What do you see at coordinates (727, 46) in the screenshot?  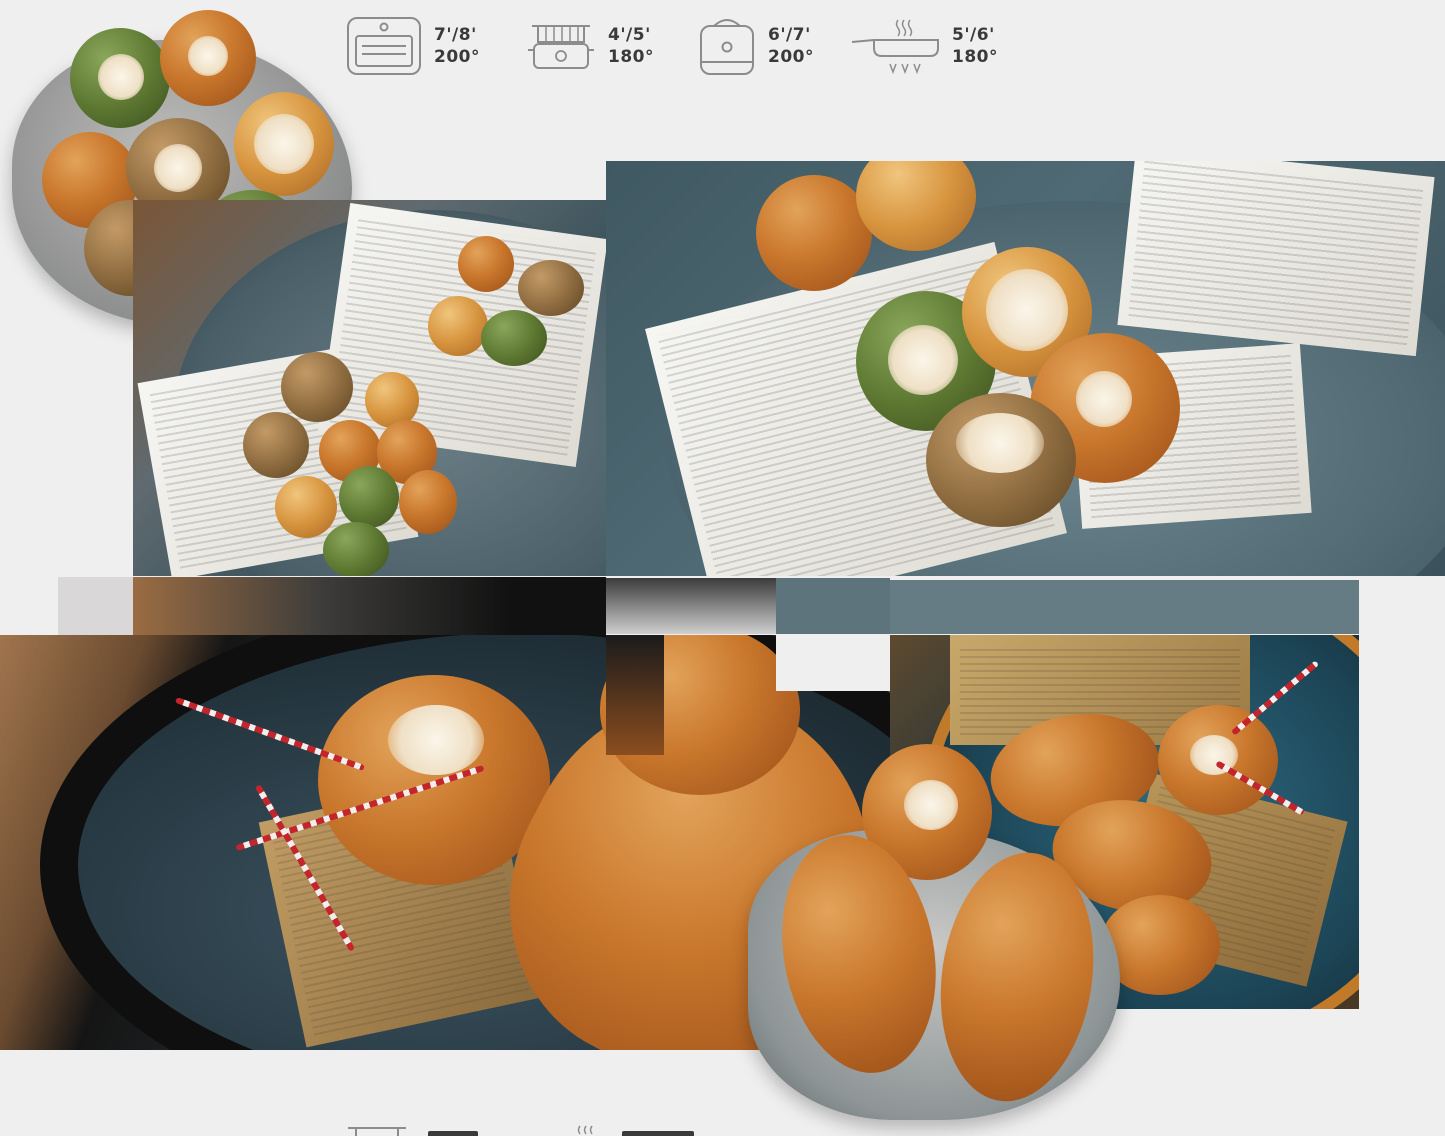 I see `air-fryer-icon` at bounding box center [727, 46].